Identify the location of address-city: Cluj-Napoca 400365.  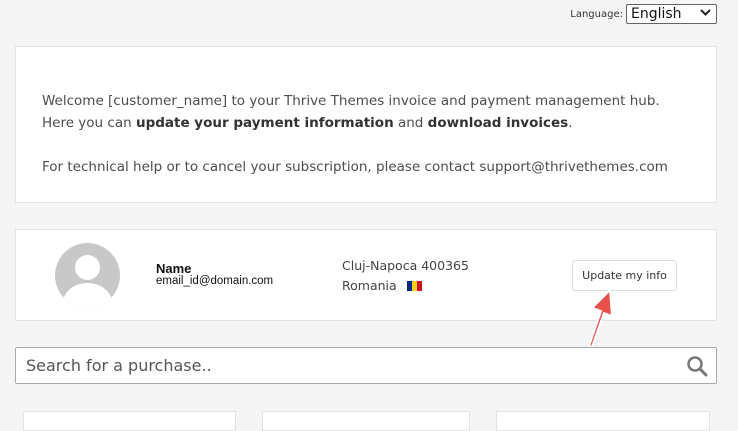
(405, 265).